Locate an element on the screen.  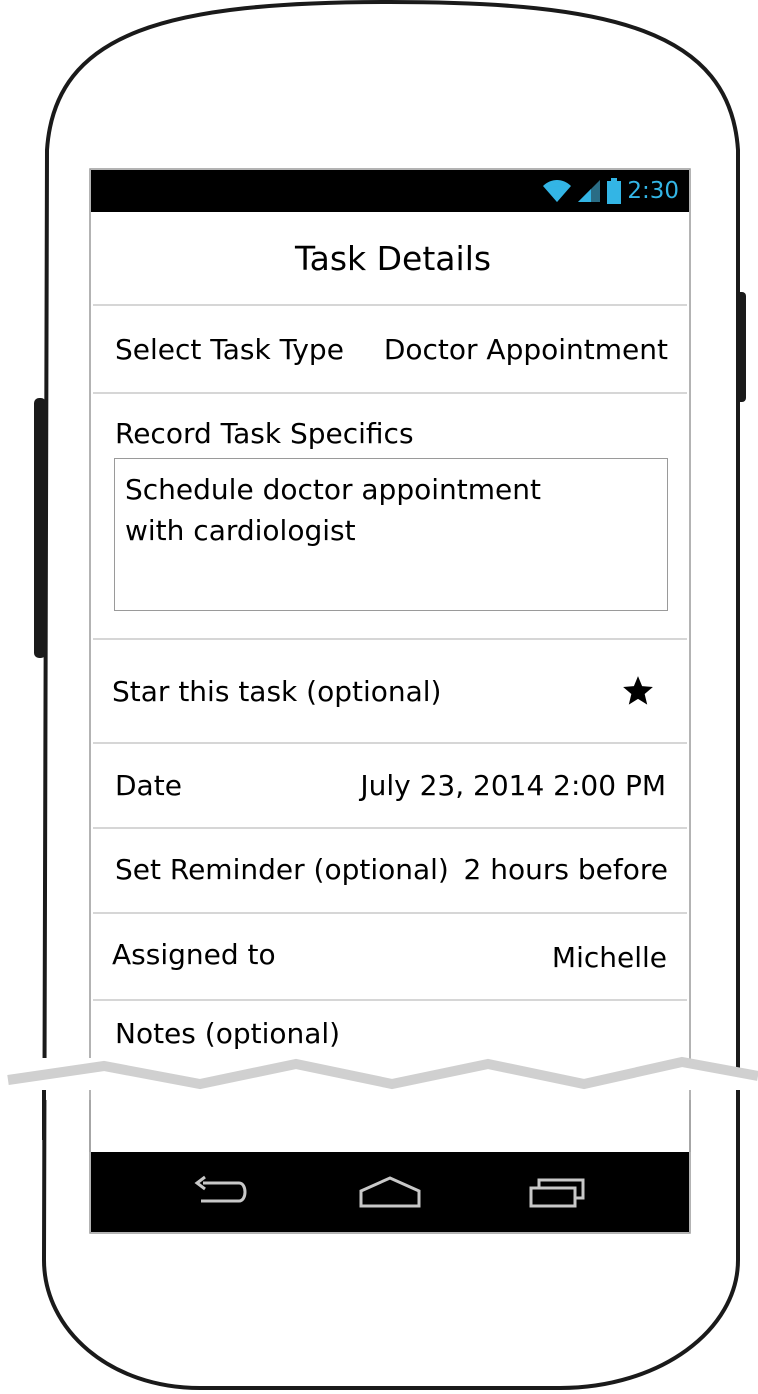
wifi-icon is located at coordinates (557, 191).